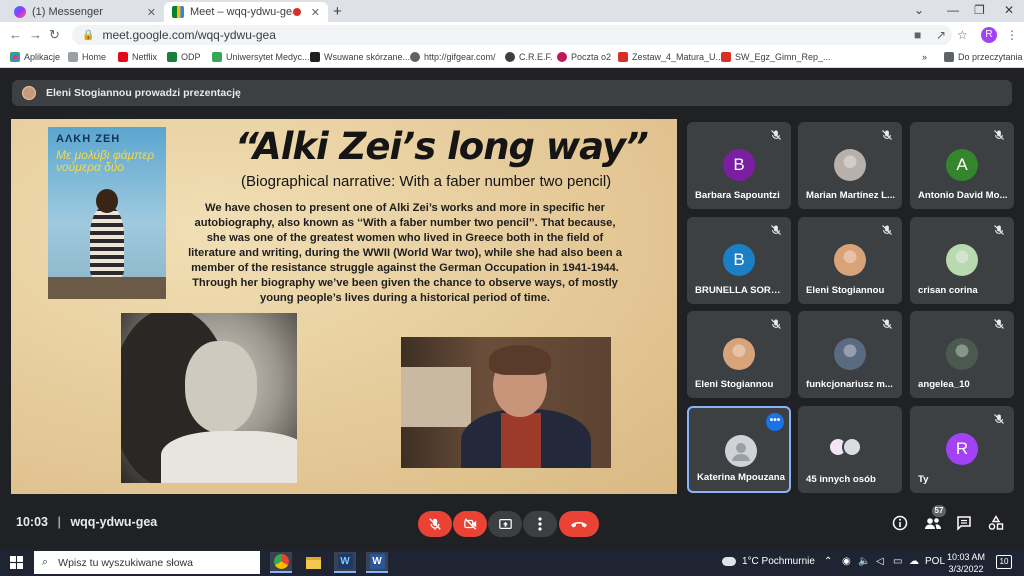 The height and width of the screenshot is (576, 1024). I want to click on keyboard-language: POL, so click(935, 561).